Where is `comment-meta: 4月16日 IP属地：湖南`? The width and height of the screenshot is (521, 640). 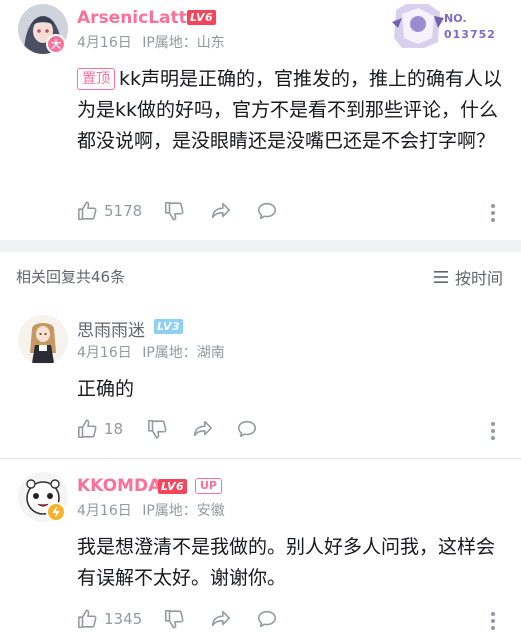 comment-meta: 4月16日 IP属地：湖南 is located at coordinates (151, 352).